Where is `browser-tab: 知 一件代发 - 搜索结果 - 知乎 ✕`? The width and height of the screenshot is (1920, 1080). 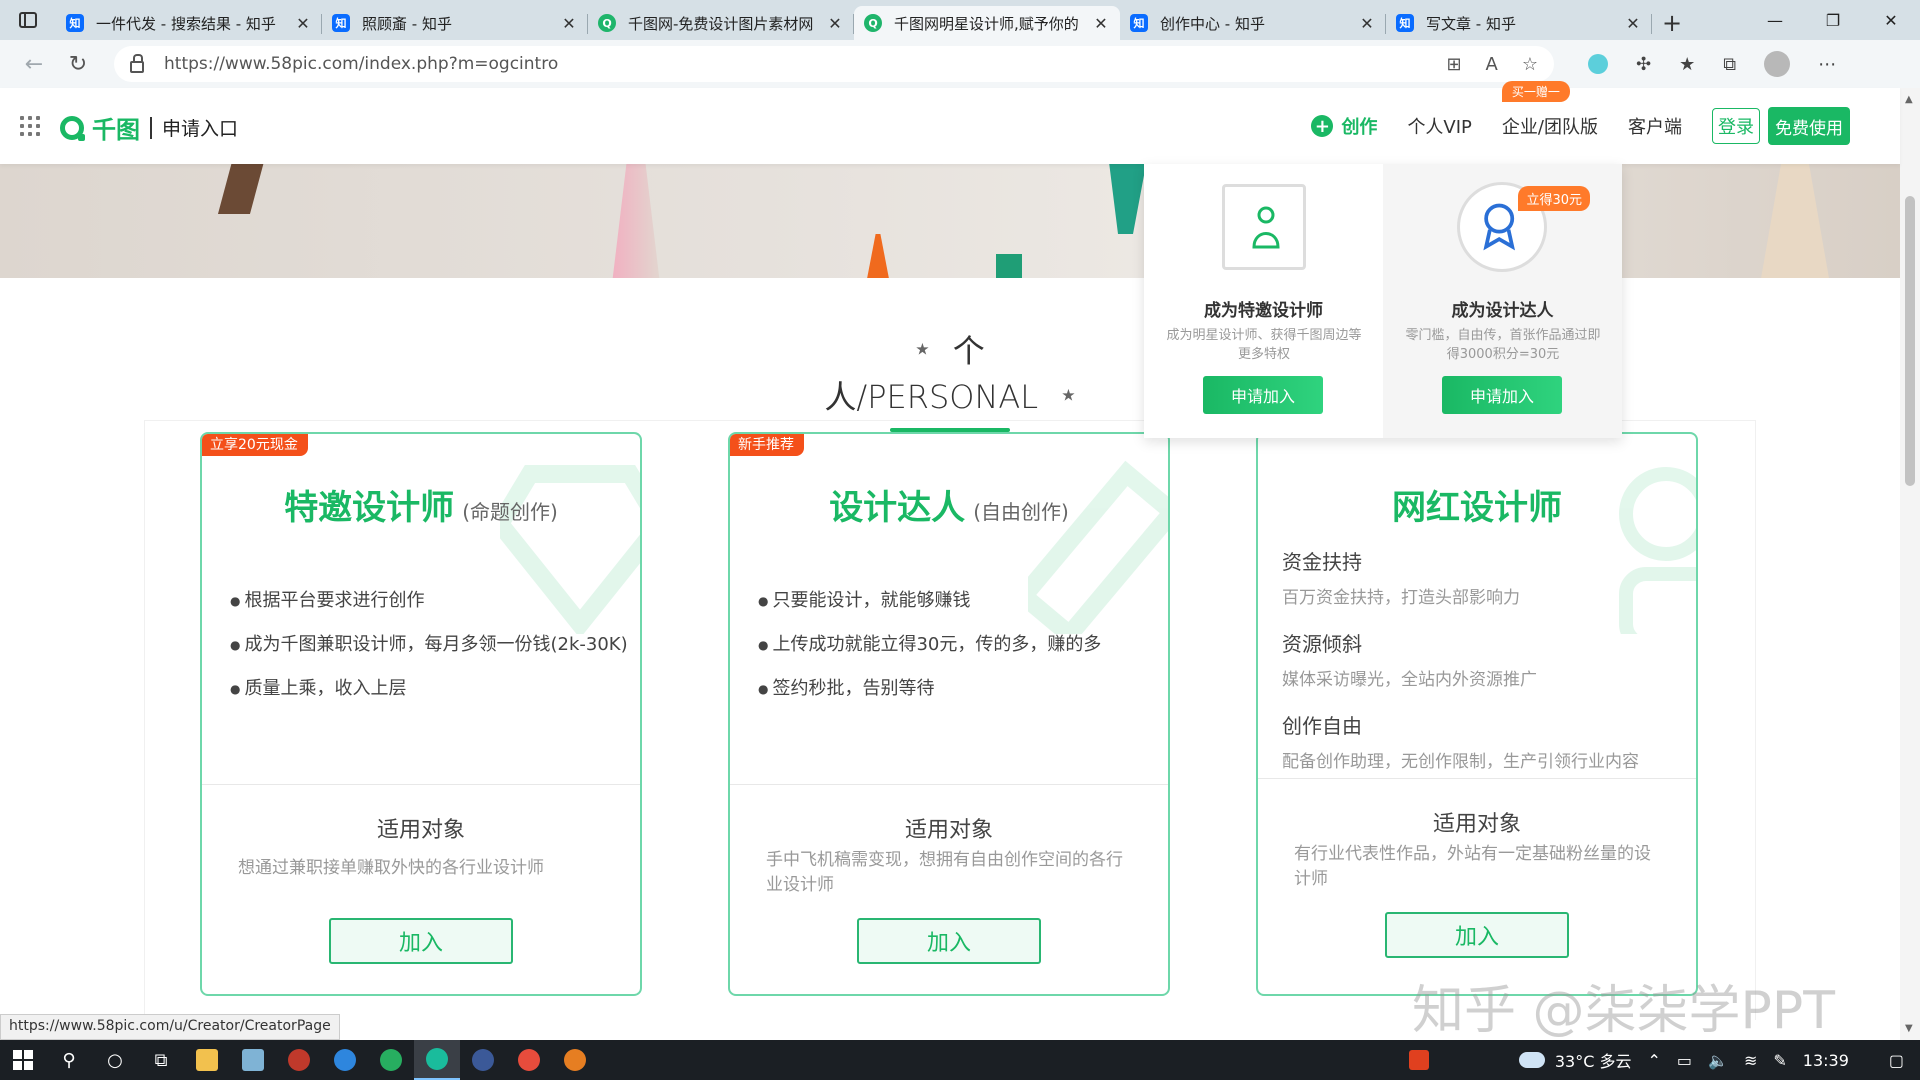
browser-tab: 知 一件代发 - 搜索结果 - 知乎 ✕ is located at coordinates (189, 23).